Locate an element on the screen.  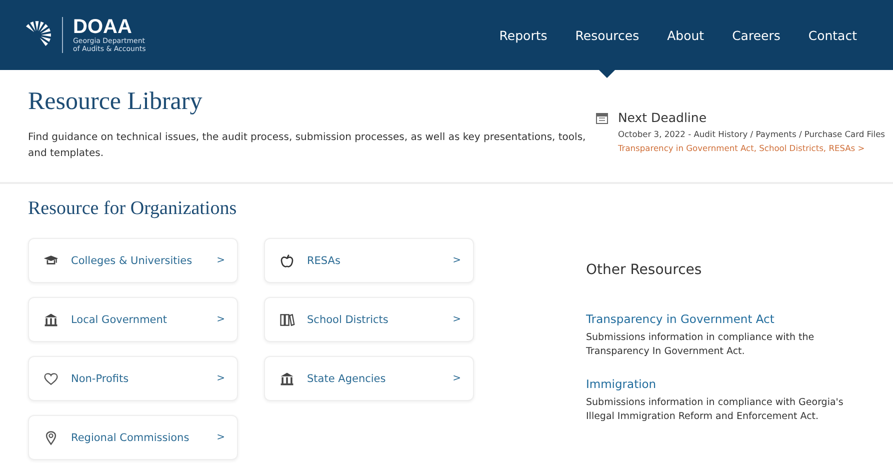
logo-title: DOAA is located at coordinates (102, 27).